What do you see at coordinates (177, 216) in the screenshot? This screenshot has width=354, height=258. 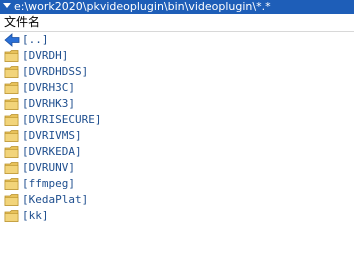 I see `folder-item-kk: [kk]` at bounding box center [177, 216].